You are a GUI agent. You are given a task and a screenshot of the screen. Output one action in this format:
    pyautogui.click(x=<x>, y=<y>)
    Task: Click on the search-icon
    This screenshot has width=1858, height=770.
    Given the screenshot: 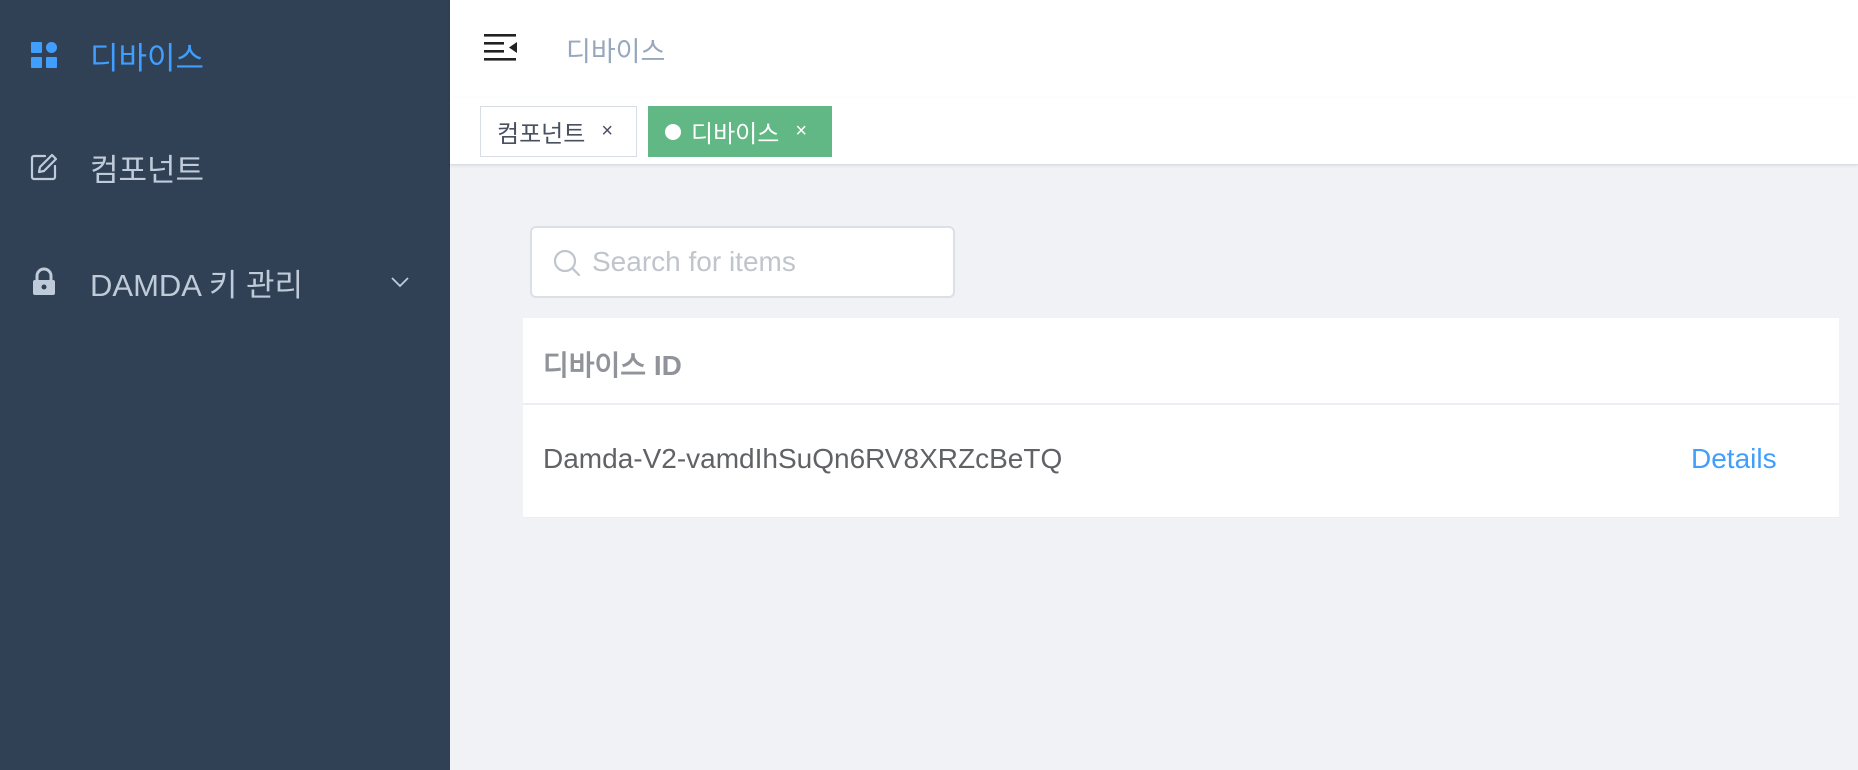 What is the action you would take?
    pyautogui.click(x=567, y=263)
    